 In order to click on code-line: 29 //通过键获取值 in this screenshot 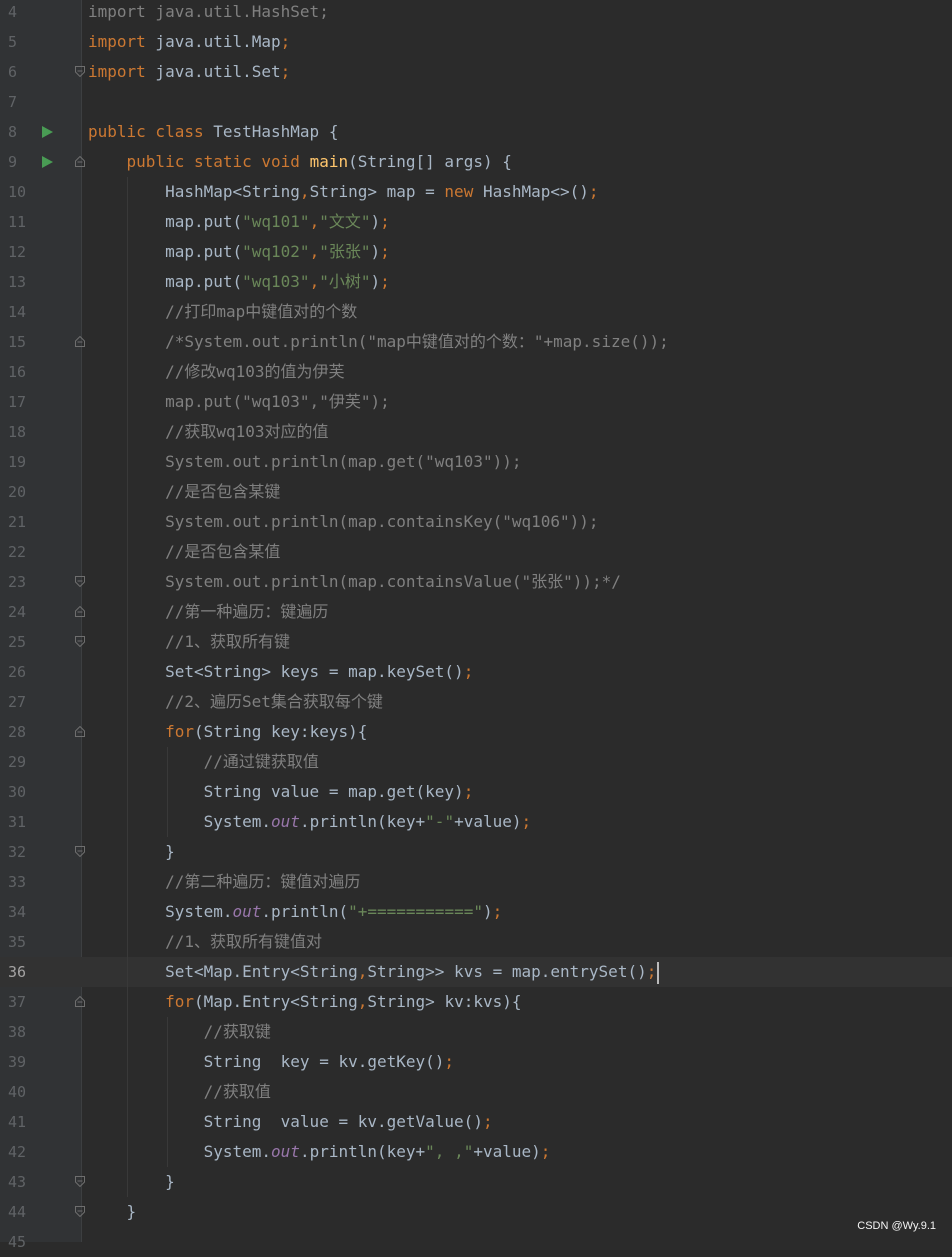, I will do `click(476, 762)`.